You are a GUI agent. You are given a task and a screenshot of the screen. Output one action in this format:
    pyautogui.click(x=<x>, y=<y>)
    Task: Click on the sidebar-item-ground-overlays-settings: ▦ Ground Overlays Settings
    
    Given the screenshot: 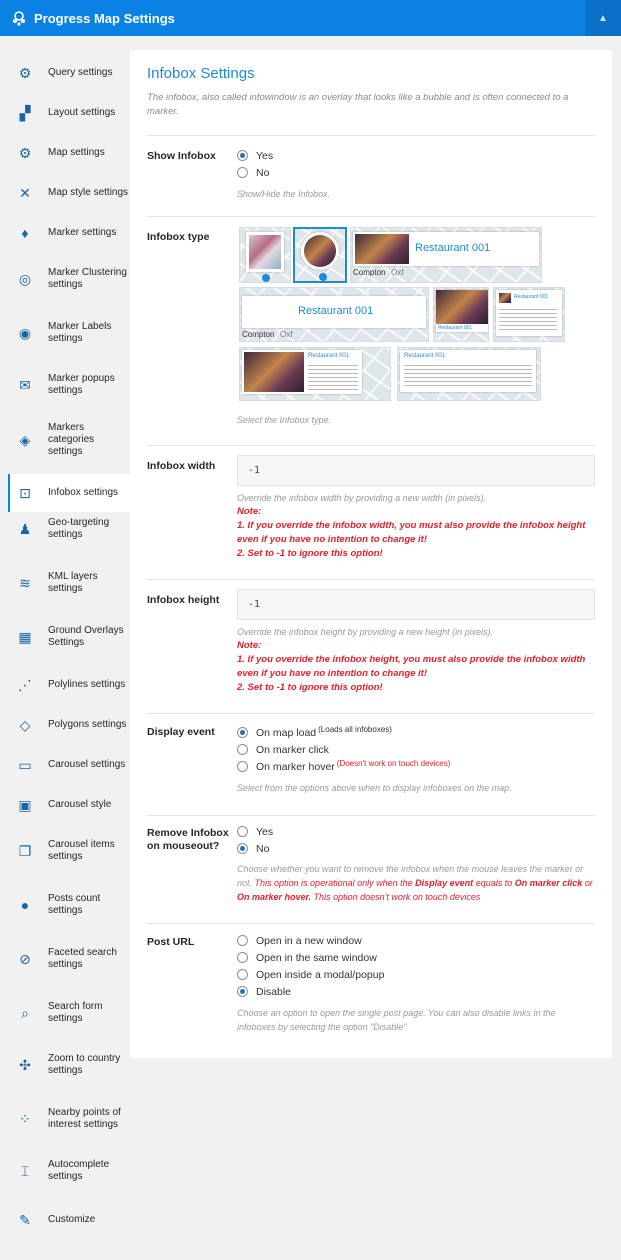 What is the action you would take?
    pyautogui.click(x=69, y=637)
    